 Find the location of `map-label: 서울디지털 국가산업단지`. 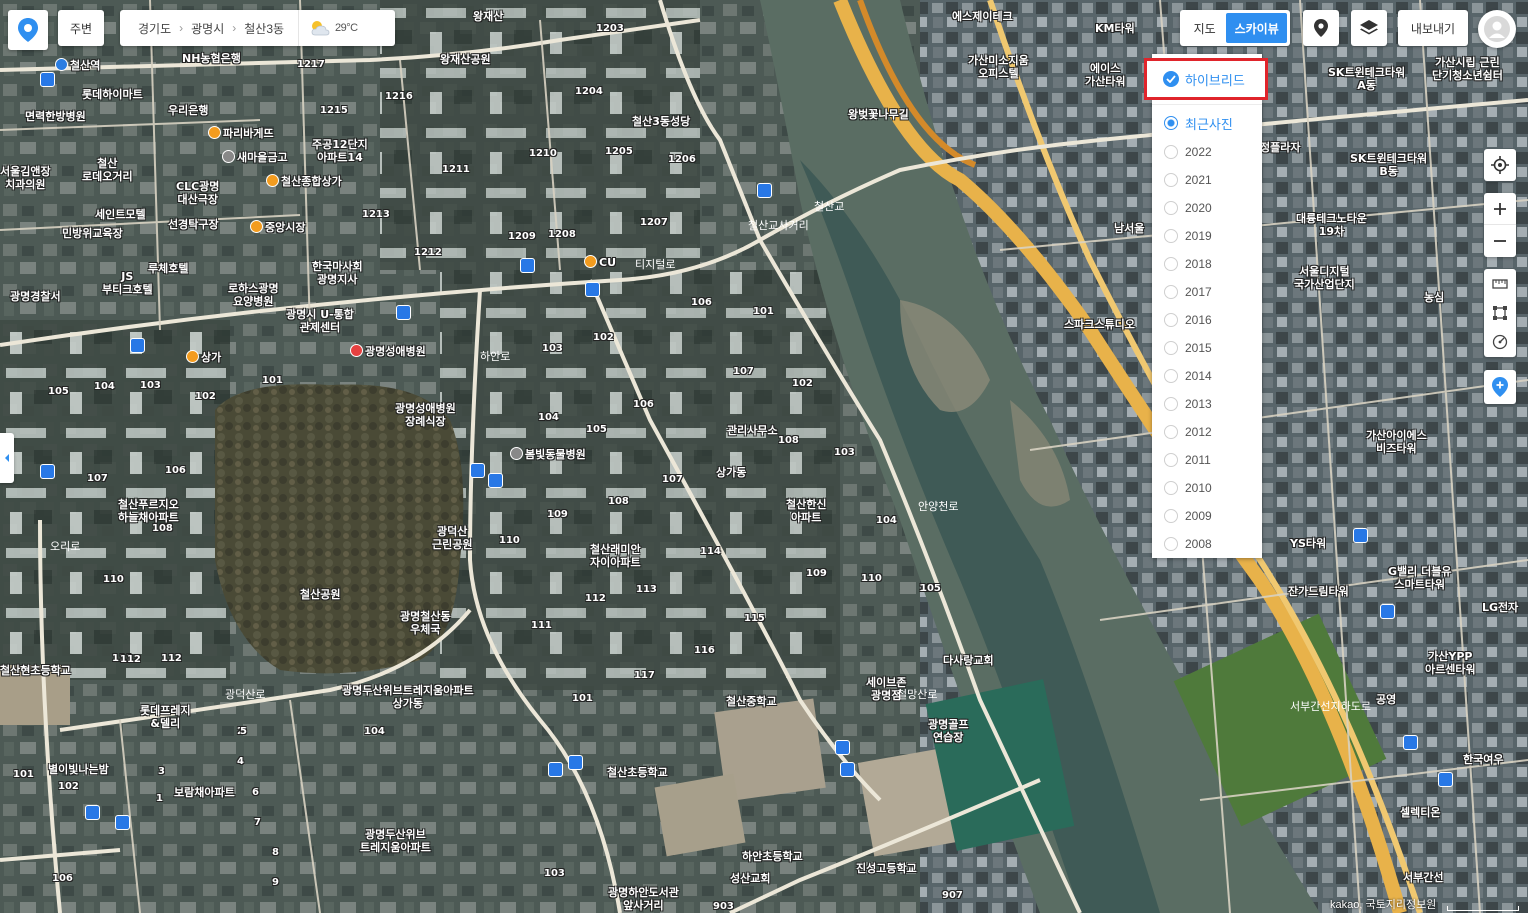

map-label: 서울디지털 국가산업단지 is located at coordinates (1324, 278).